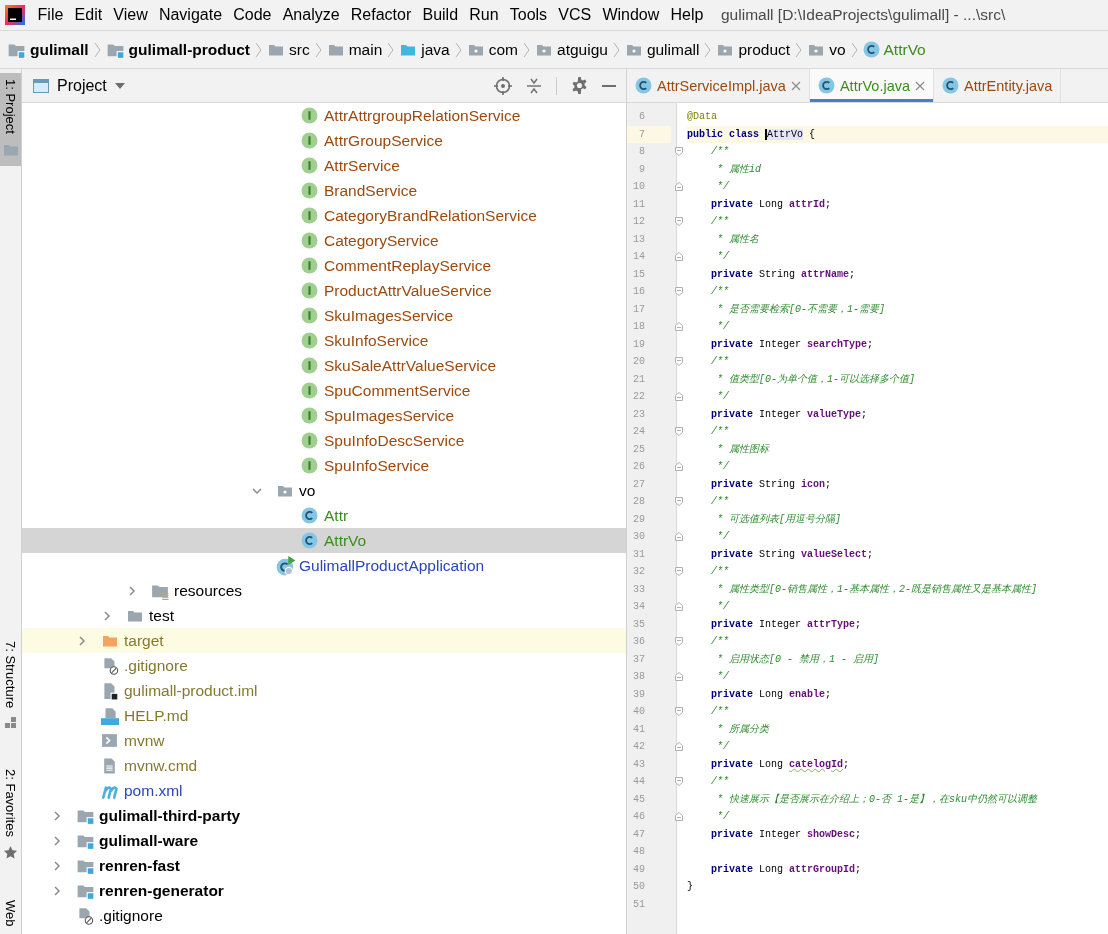  What do you see at coordinates (324, 365) in the screenshot?
I see `tree-item: SkuSaleAttrValueService` at bounding box center [324, 365].